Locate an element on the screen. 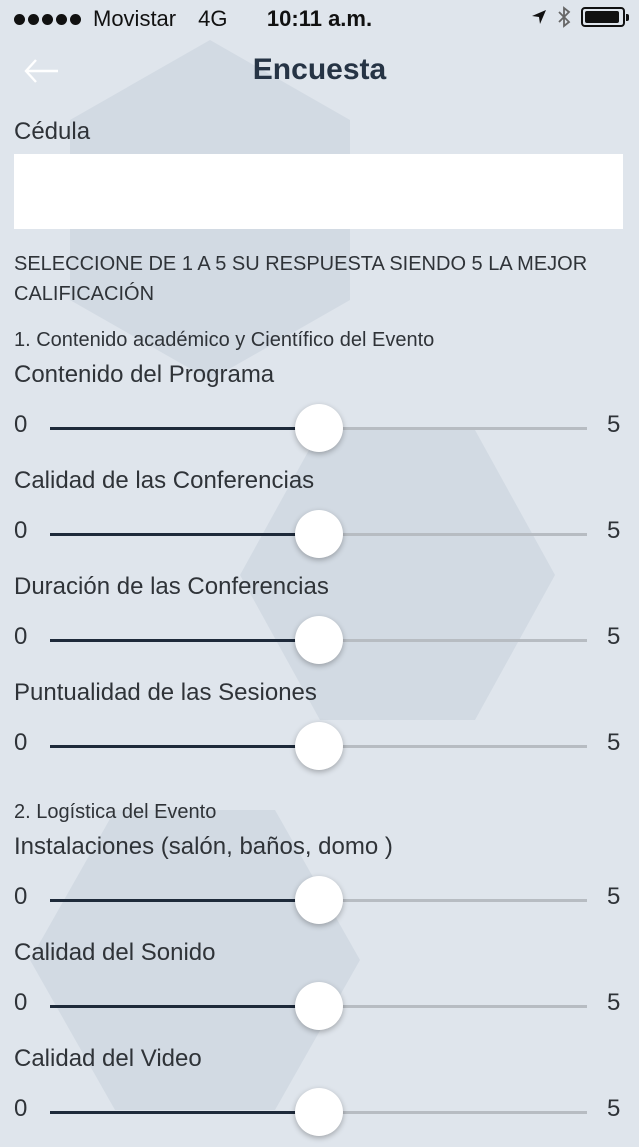 This screenshot has height=1147, width=639. cedula-label: Cédula is located at coordinates (52, 131).